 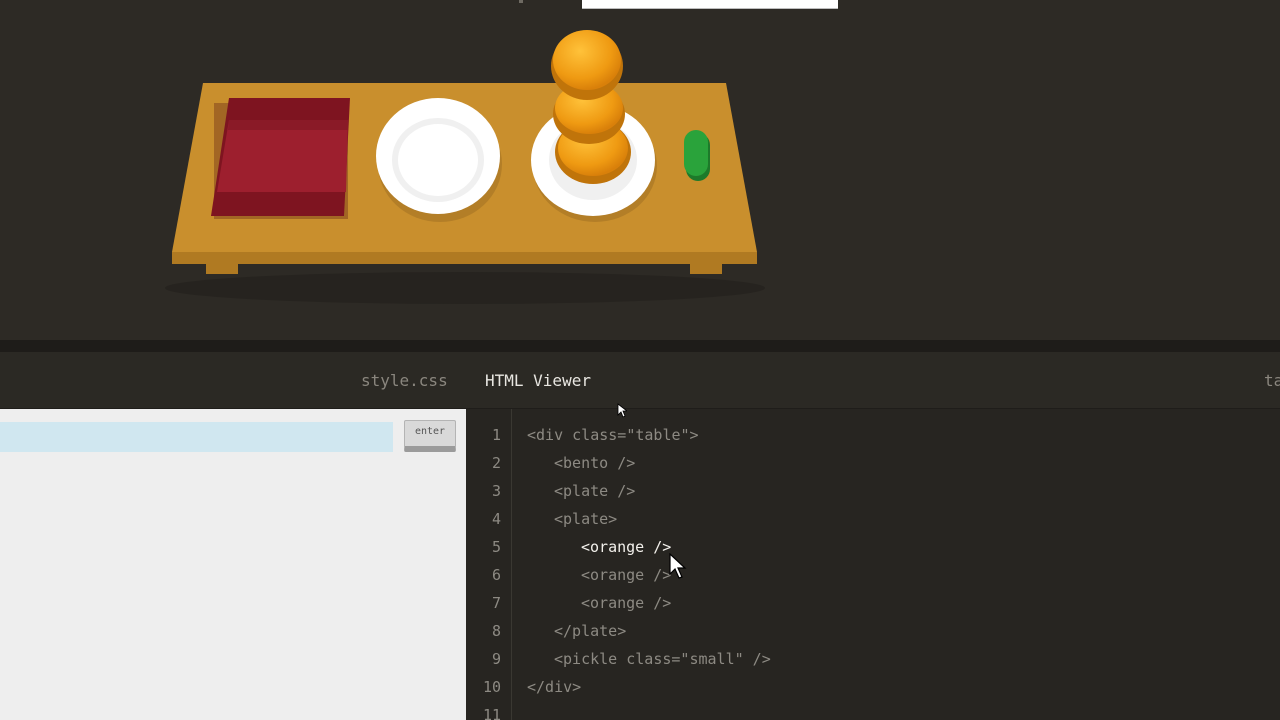 What do you see at coordinates (591, 107) in the screenshot?
I see `orange-stack` at bounding box center [591, 107].